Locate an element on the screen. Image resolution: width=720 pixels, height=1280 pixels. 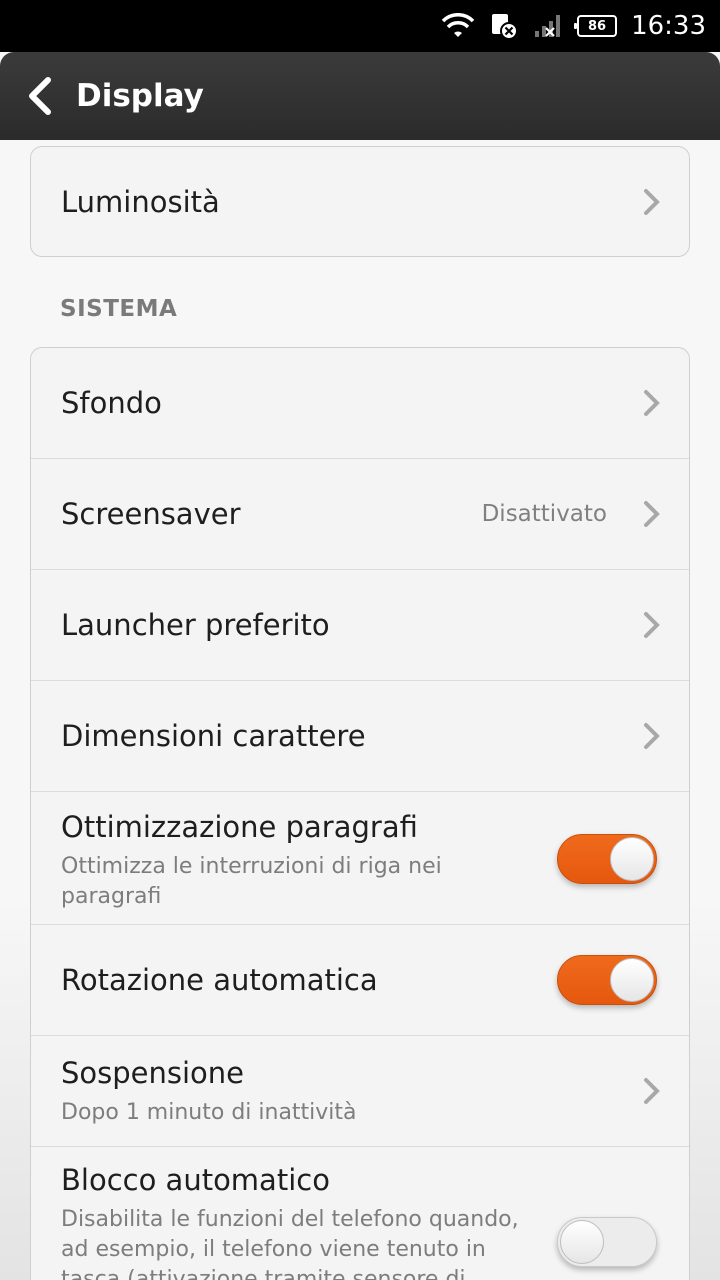
list-item-auto-rotation: Rotazione automatica is located at coordinates (360, 980).